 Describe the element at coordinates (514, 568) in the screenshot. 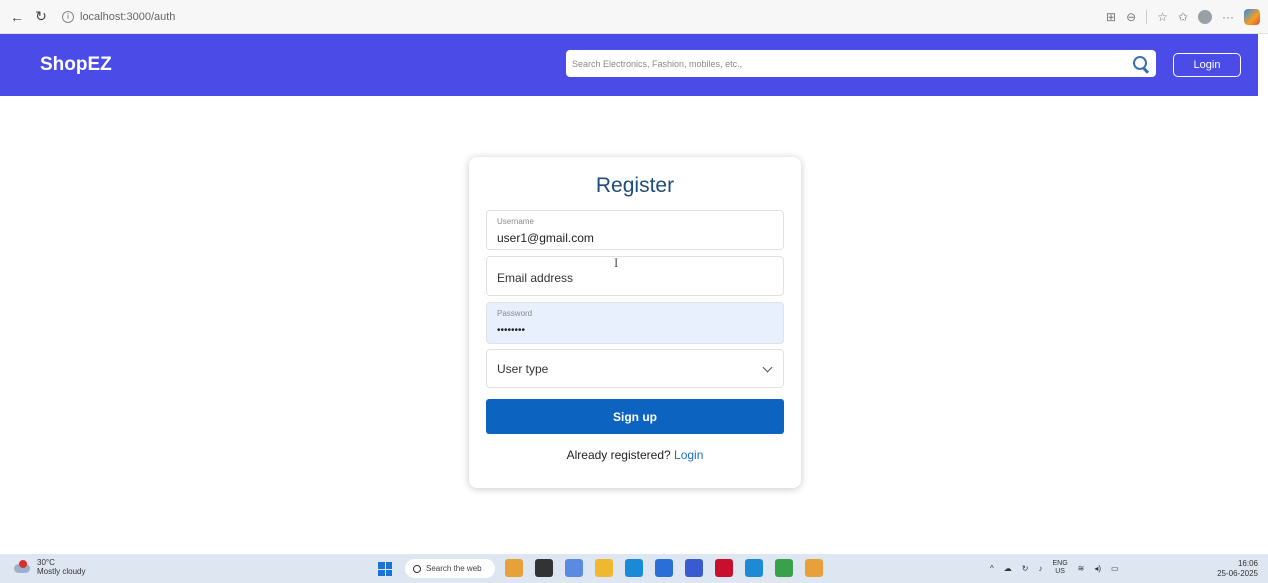

I see `widgets-app-icon` at that location.